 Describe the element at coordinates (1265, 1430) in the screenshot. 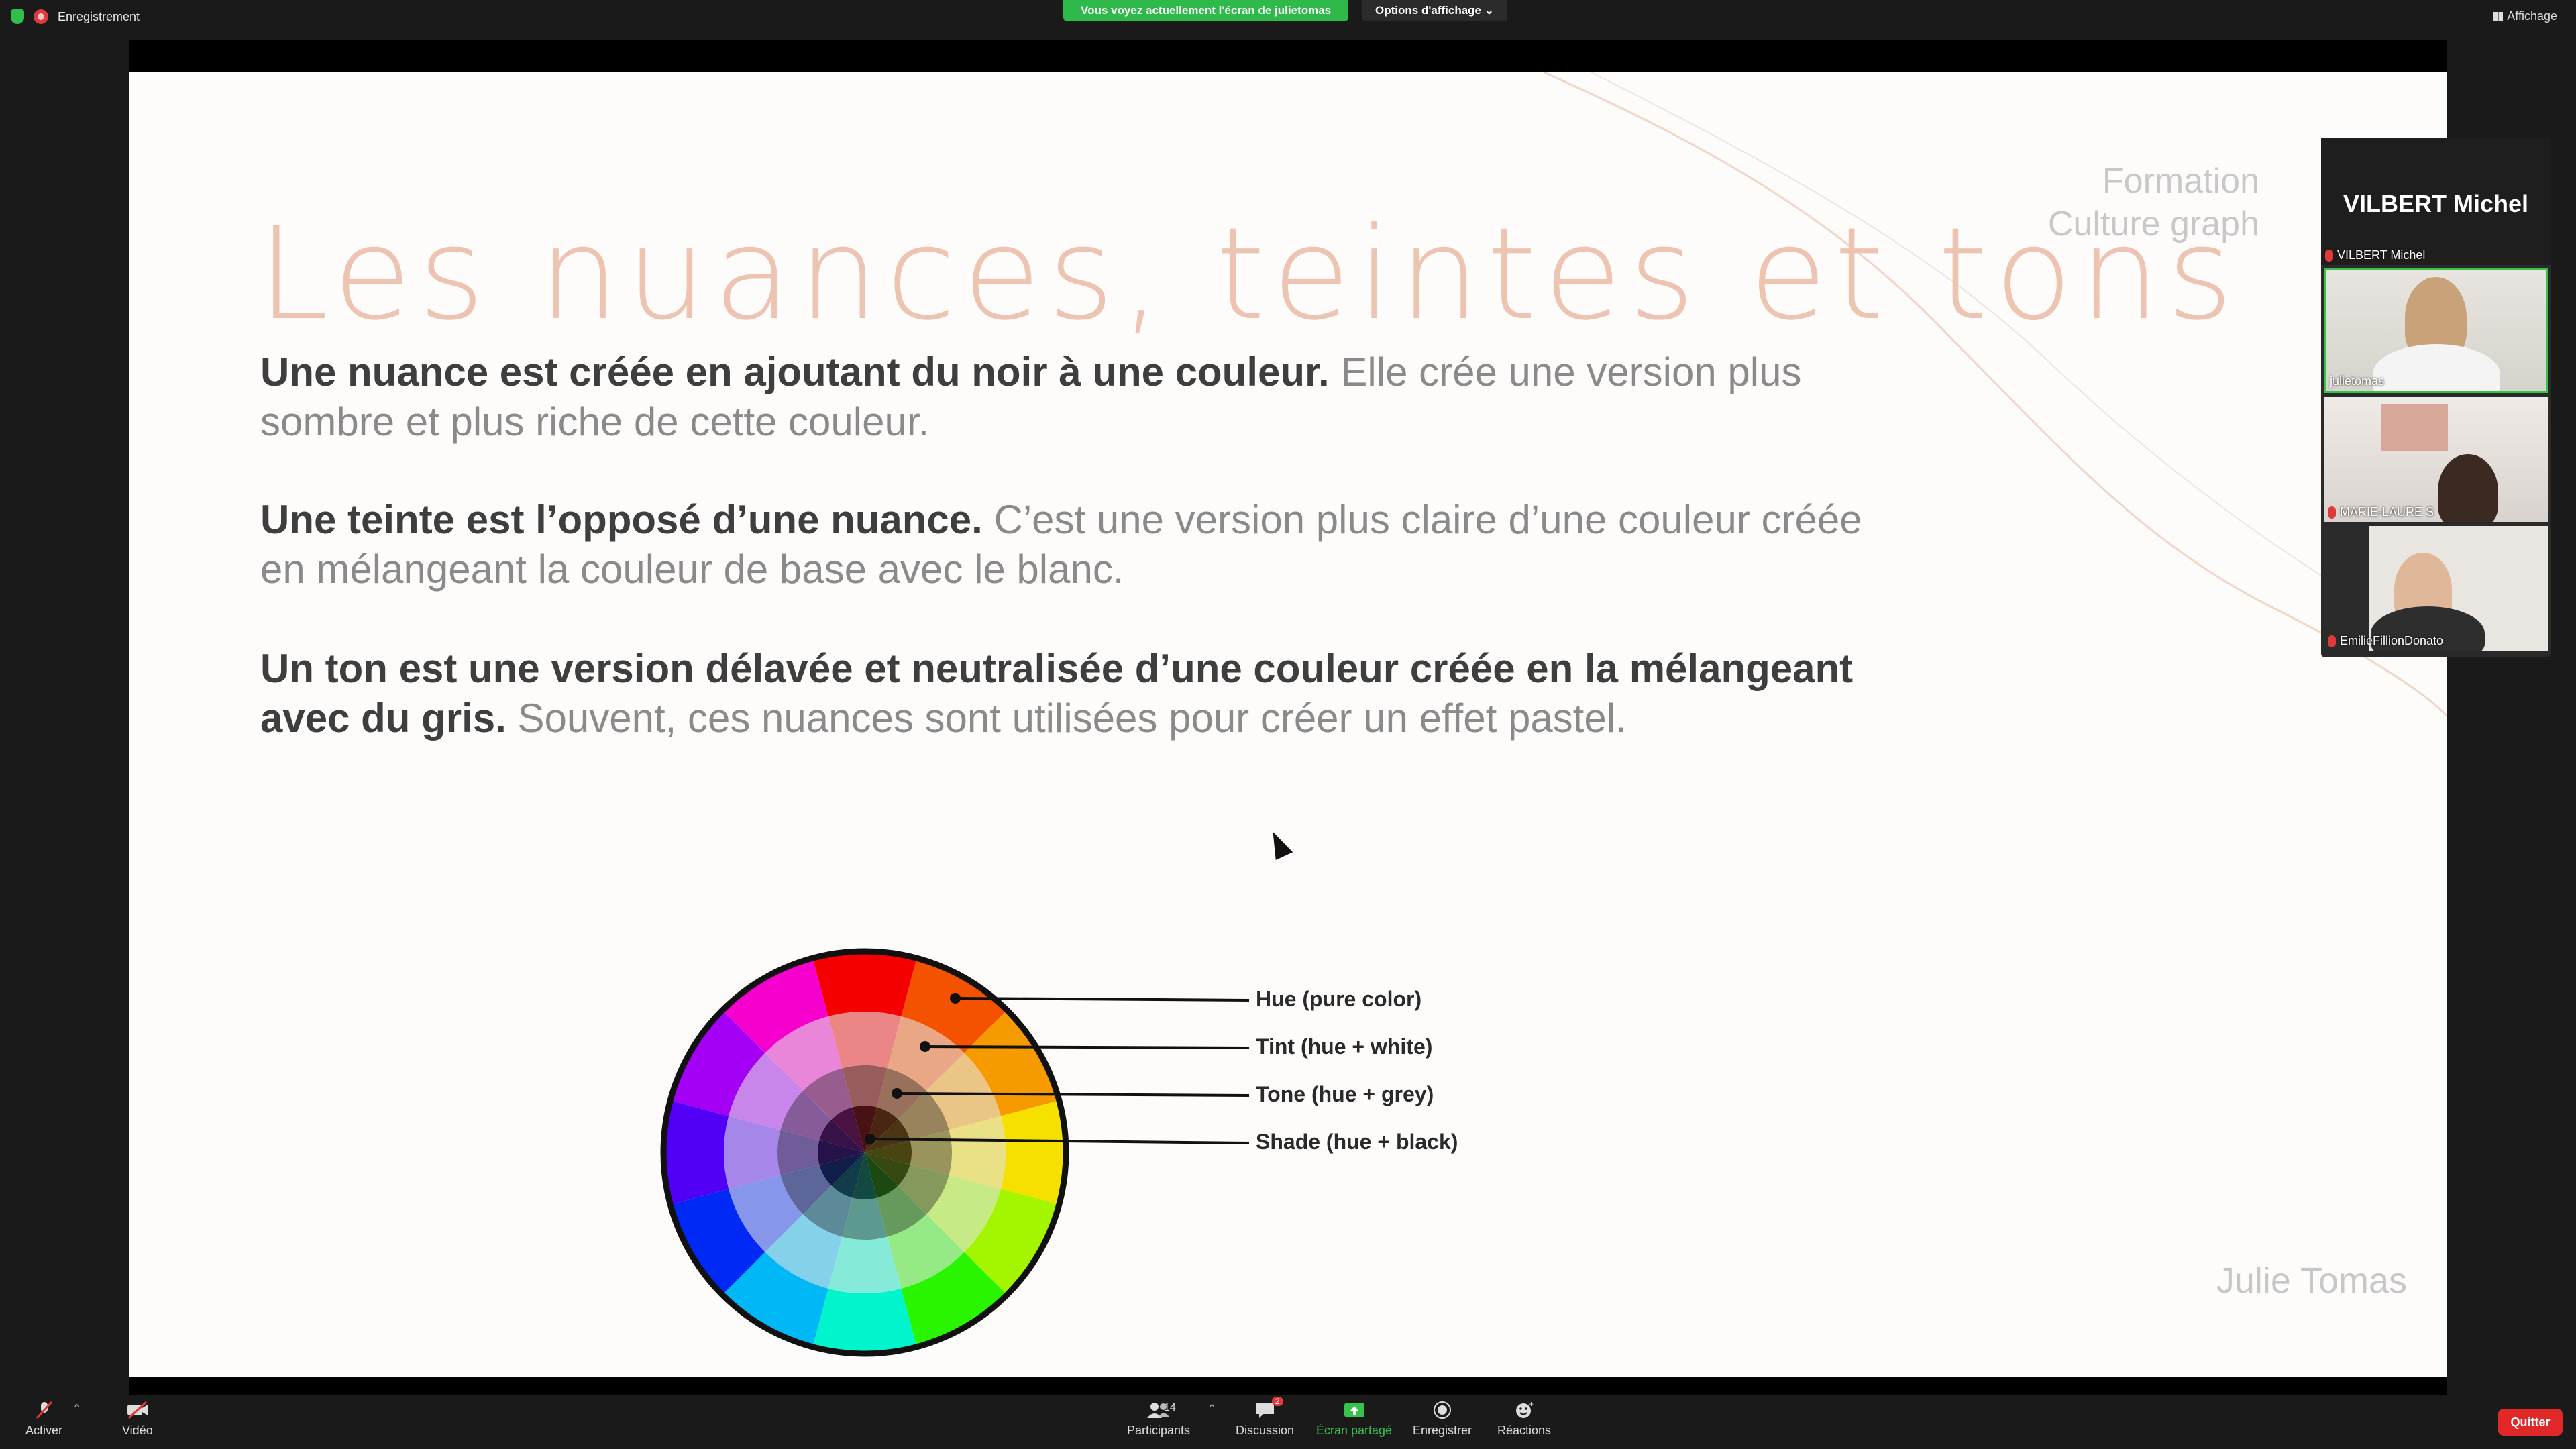

I see `chat-label: Discussion` at that location.